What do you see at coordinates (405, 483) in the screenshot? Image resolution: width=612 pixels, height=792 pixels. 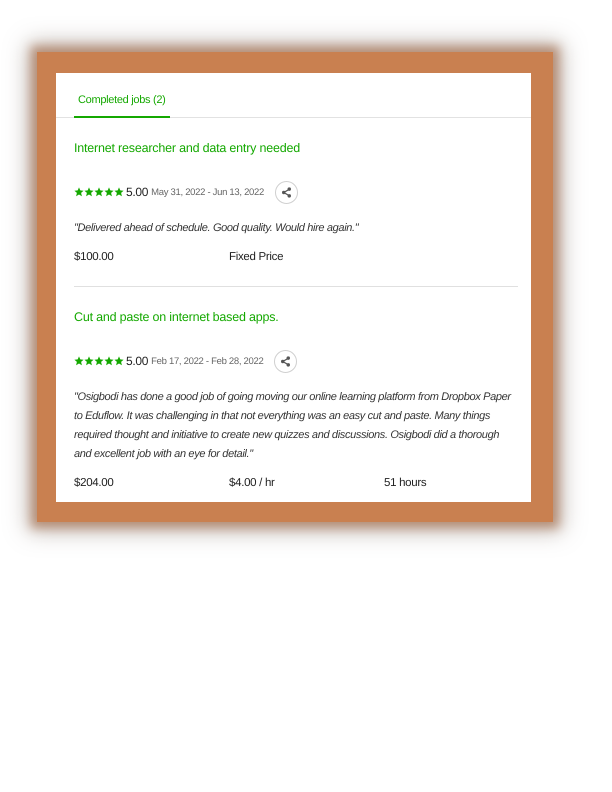 I see `hours-text: 51 hours` at bounding box center [405, 483].